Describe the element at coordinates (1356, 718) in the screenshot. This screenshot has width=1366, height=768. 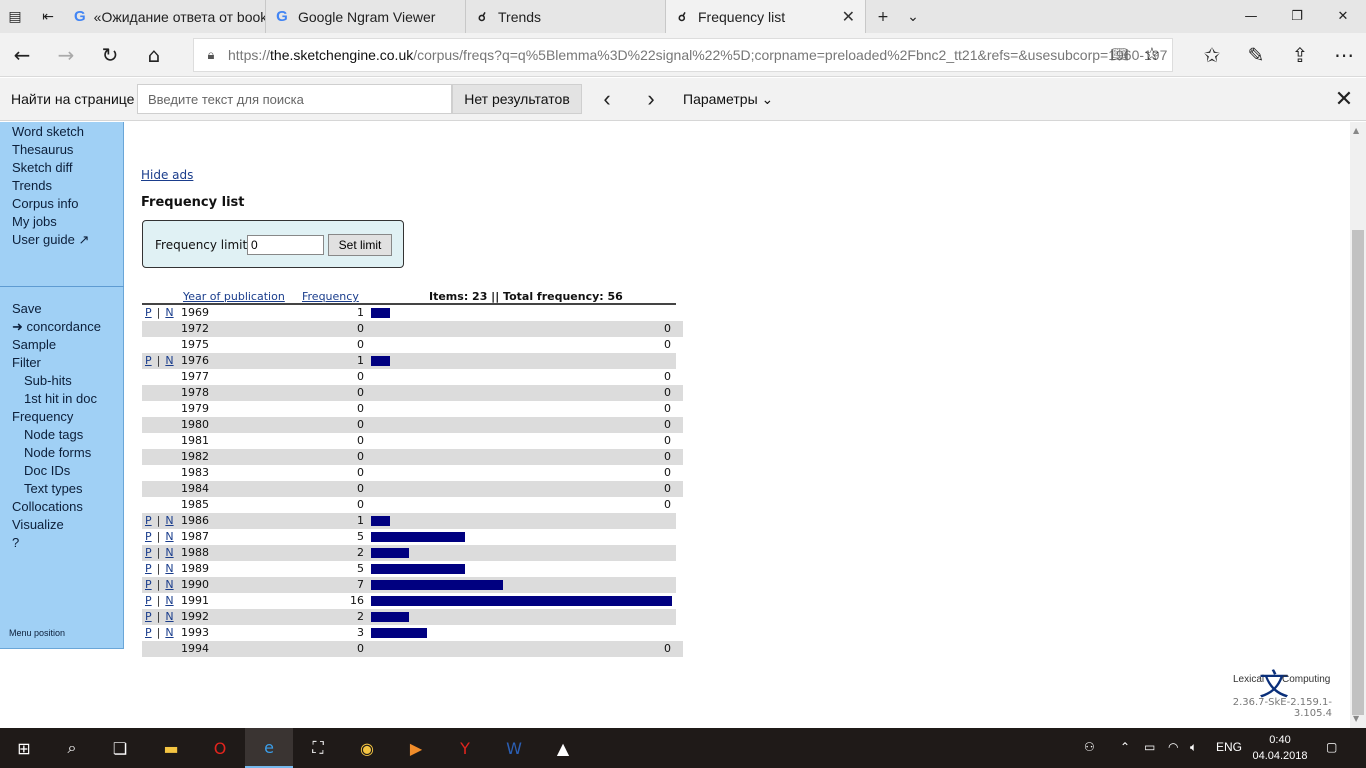
I see `scroll-down-icon: ▼` at that location.